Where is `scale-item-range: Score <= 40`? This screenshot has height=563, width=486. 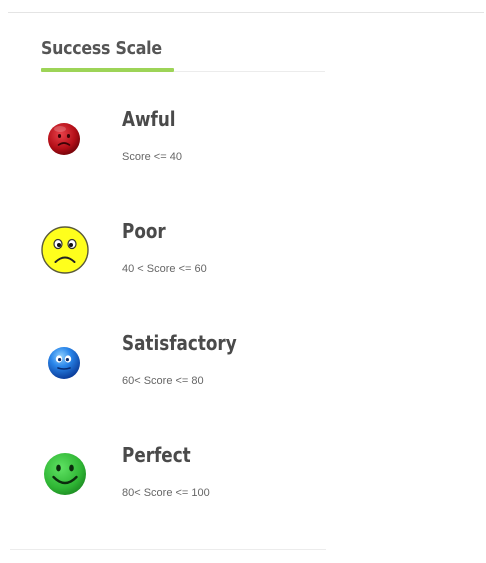
scale-item-range: Score <= 40 is located at coordinates (152, 157).